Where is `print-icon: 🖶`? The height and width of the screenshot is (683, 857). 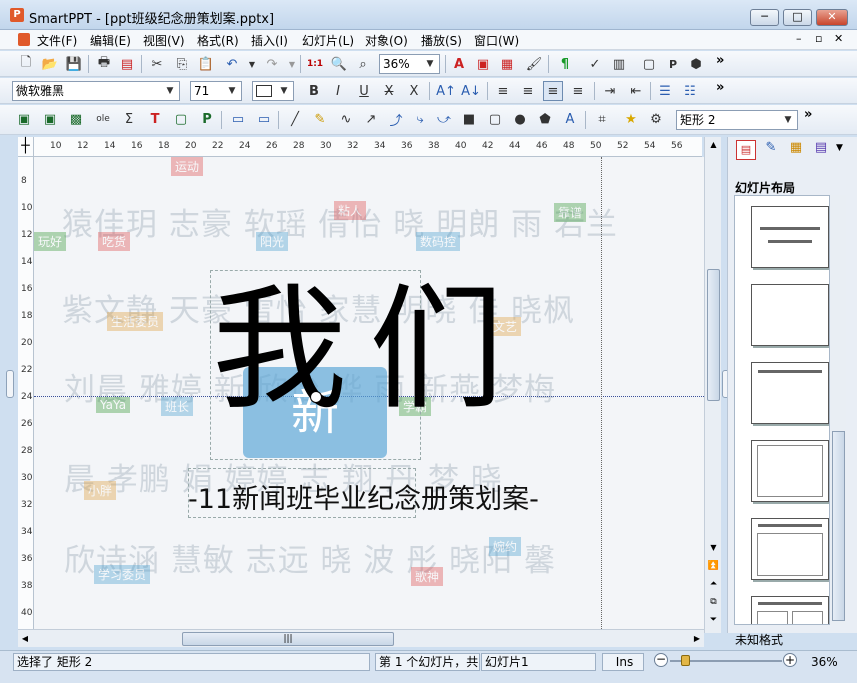 print-icon: 🖶 is located at coordinates (104, 64).